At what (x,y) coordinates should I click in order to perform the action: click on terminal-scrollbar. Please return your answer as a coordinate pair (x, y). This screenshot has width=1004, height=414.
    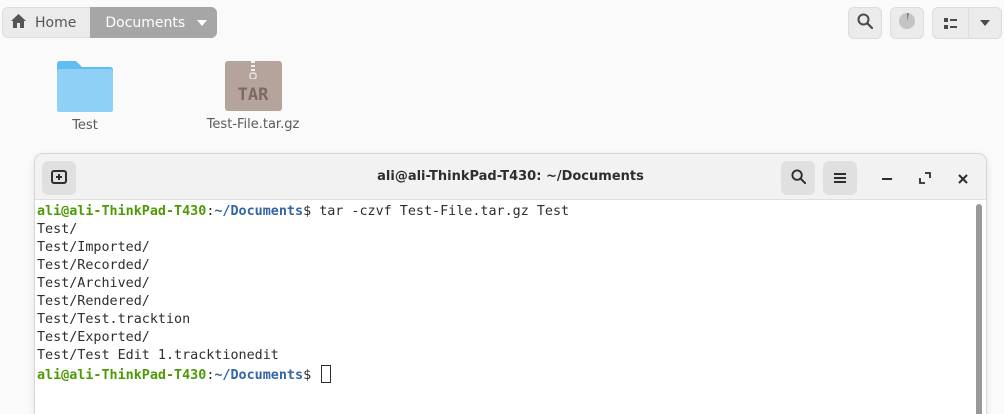
    Looking at the image, I should click on (979, 309).